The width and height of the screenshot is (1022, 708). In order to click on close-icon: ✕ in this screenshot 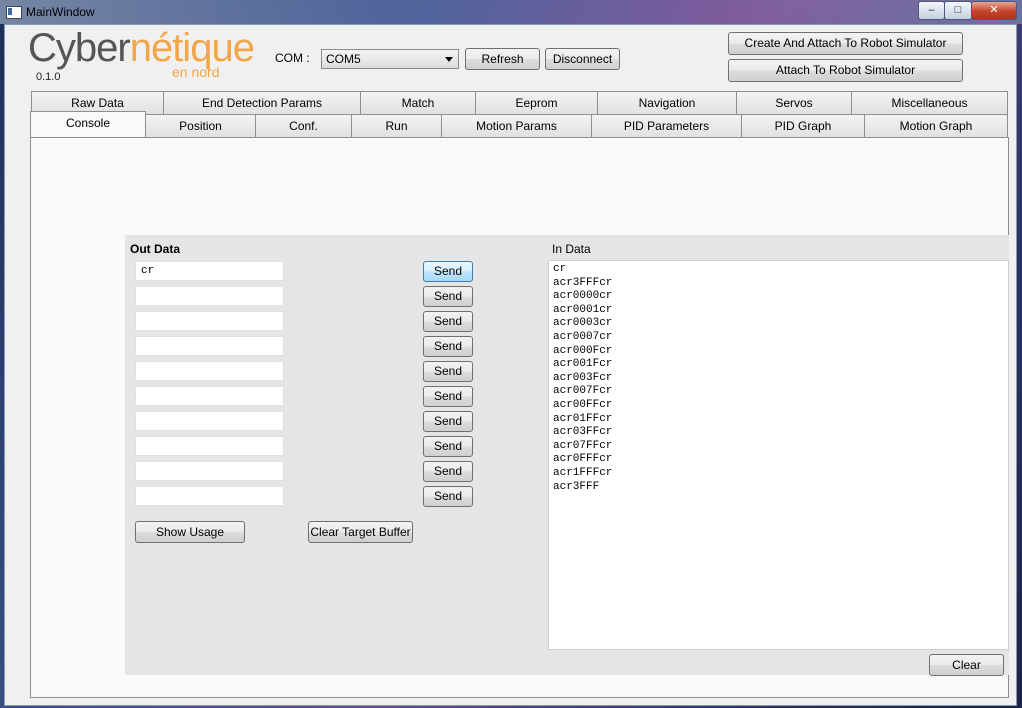, I will do `click(994, 10)`.